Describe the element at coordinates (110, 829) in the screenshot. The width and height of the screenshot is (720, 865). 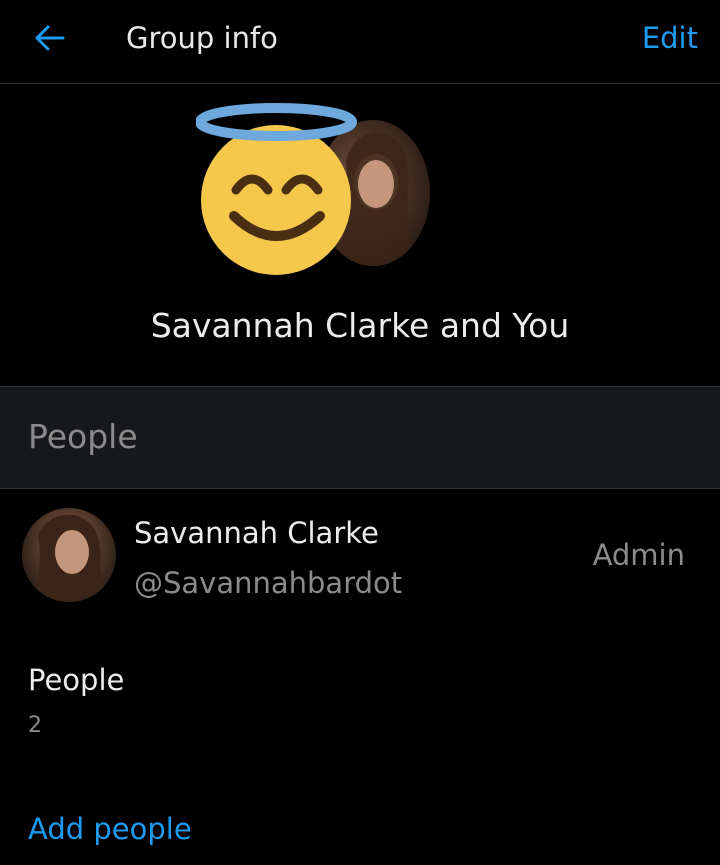
I see `add-people-button: Add people` at that location.